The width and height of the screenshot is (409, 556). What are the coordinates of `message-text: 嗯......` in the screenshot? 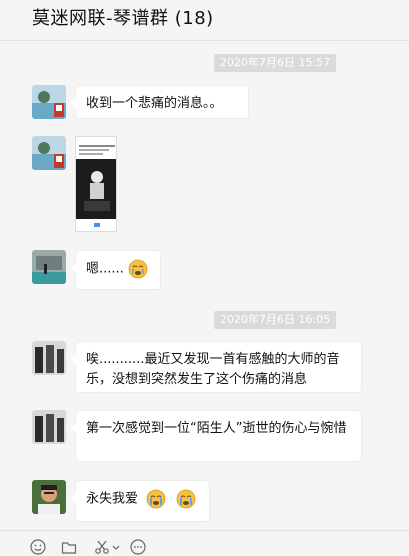 It's located at (105, 269).